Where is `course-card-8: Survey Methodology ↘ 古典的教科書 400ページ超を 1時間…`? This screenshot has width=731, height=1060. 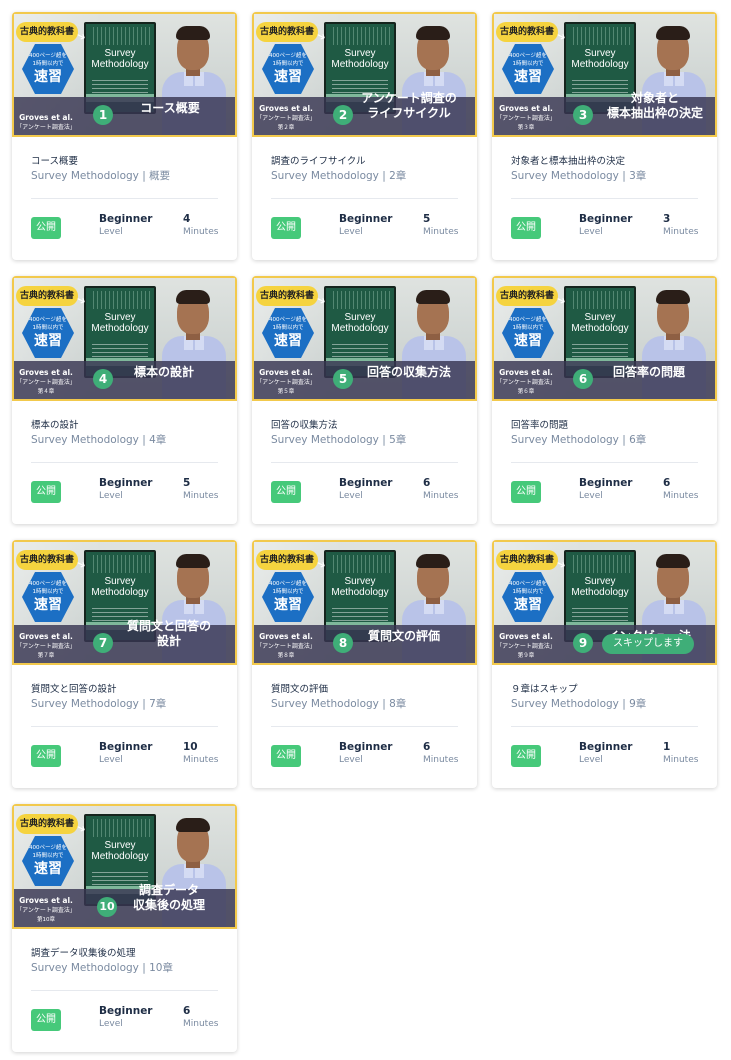
course-card-8: Survey Methodology ↘ 古典的教科書 400ページ超を 1時間… is located at coordinates (364, 664).